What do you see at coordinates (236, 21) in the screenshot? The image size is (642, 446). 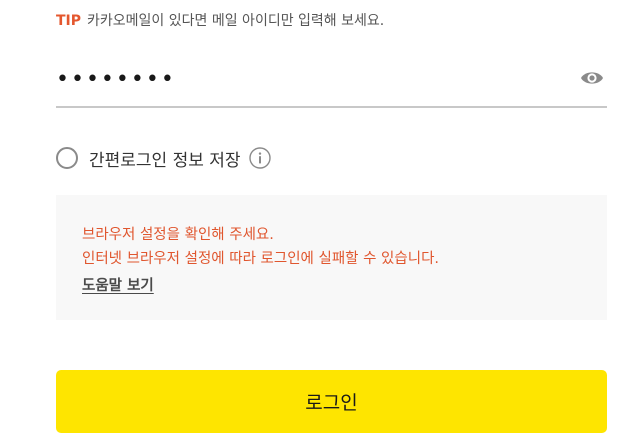 I see `tip-text: 카카오메일이 있다면 메일 아이디만 입력해 보세요.` at bounding box center [236, 21].